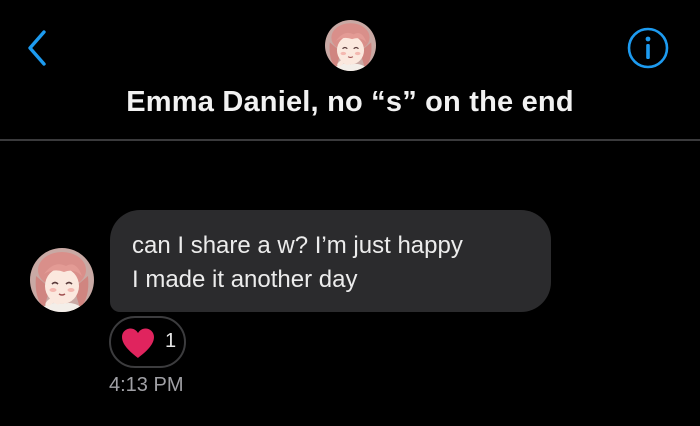 Image resolution: width=700 pixels, height=426 pixels. I want to click on heart-reaction: 1, so click(147, 342).